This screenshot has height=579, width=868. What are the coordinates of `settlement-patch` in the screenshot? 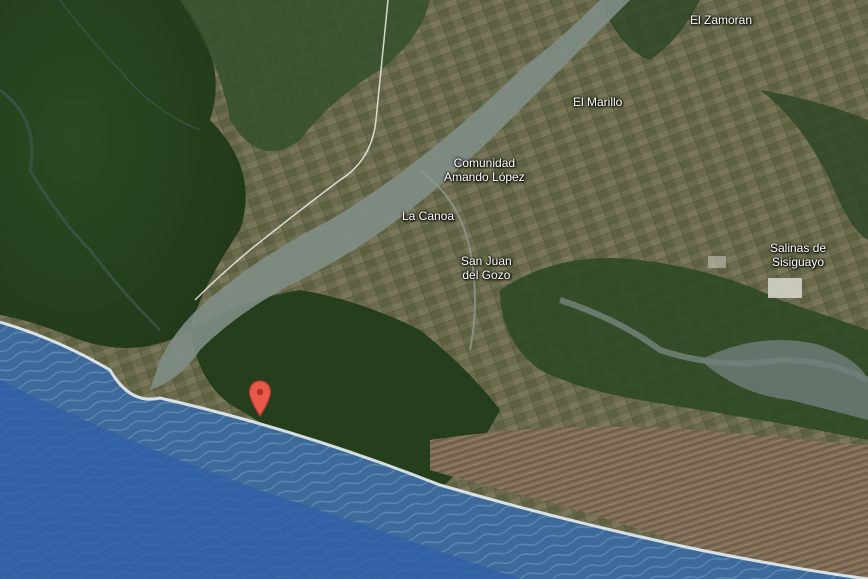 It's located at (717, 262).